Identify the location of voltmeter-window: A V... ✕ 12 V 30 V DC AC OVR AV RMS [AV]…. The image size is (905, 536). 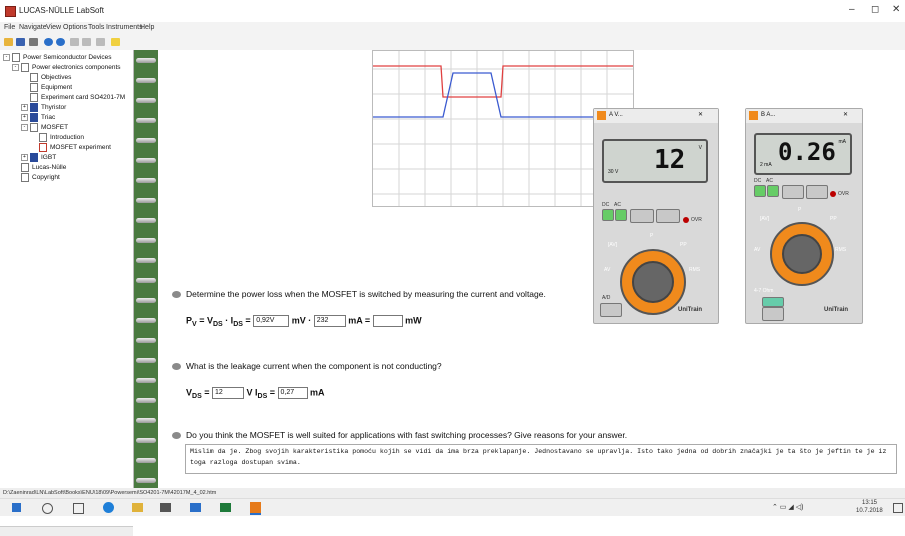
(656, 216).